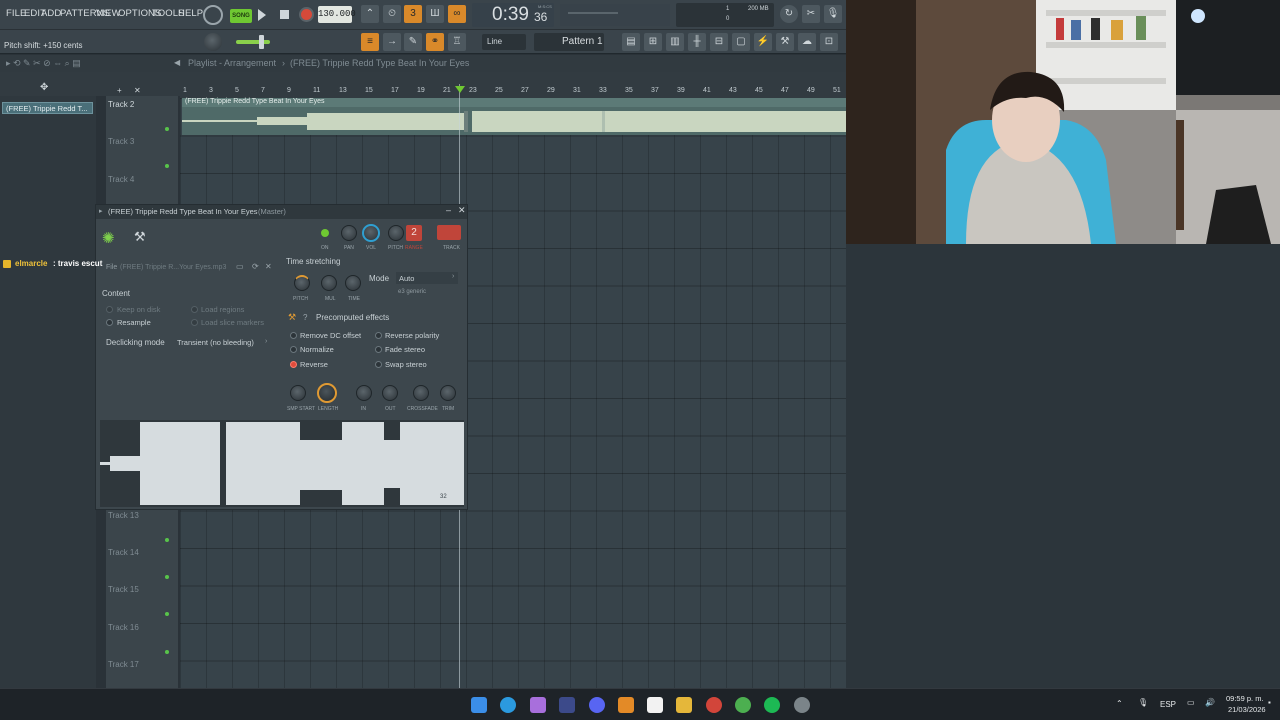 The height and width of the screenshot is (720, 1280). Describe the element at coordinates (262, 15) in the screenshot. I see `play-icon` at that location.